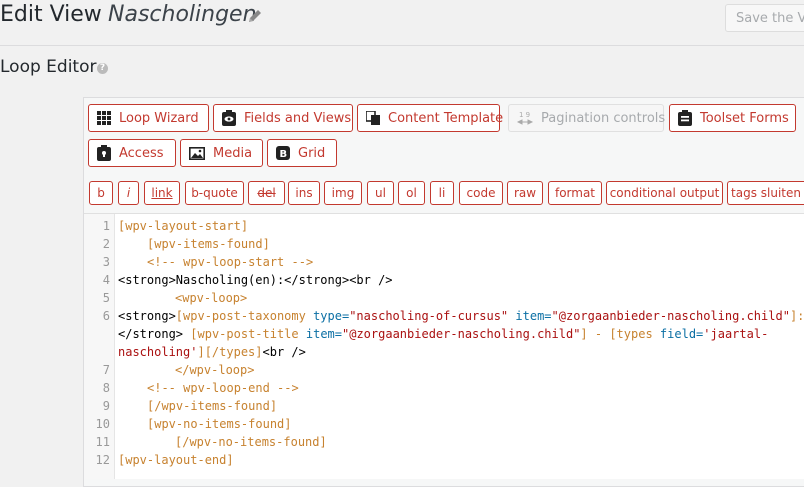  I want to click on pagination-icon: 1 9, so click(525, 118).